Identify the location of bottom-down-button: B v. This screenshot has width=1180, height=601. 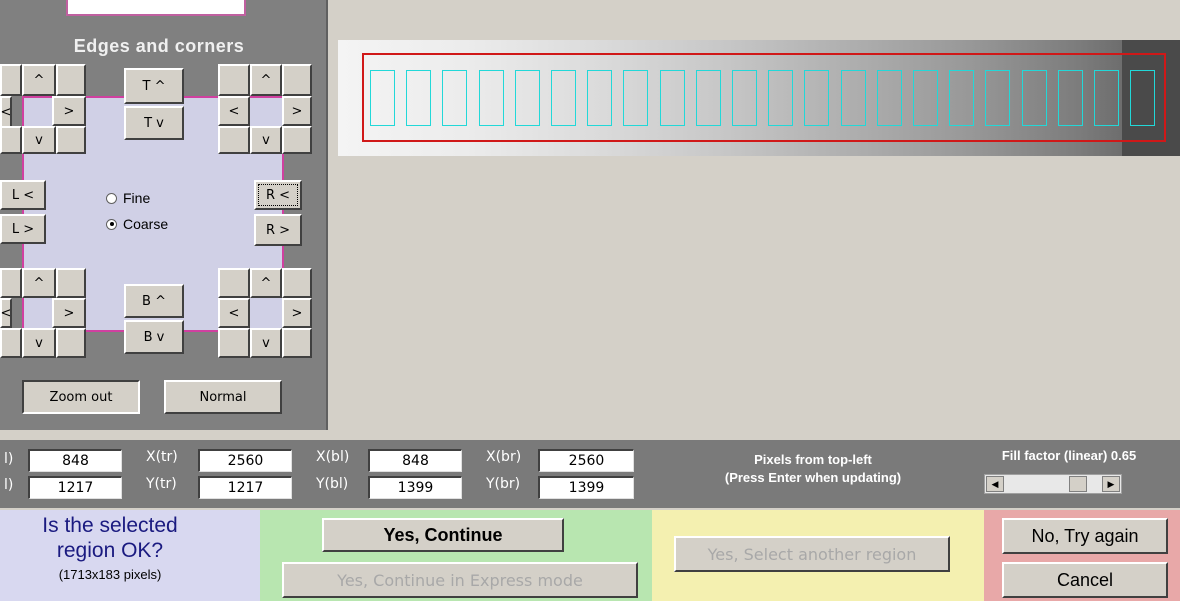
(154, 337).